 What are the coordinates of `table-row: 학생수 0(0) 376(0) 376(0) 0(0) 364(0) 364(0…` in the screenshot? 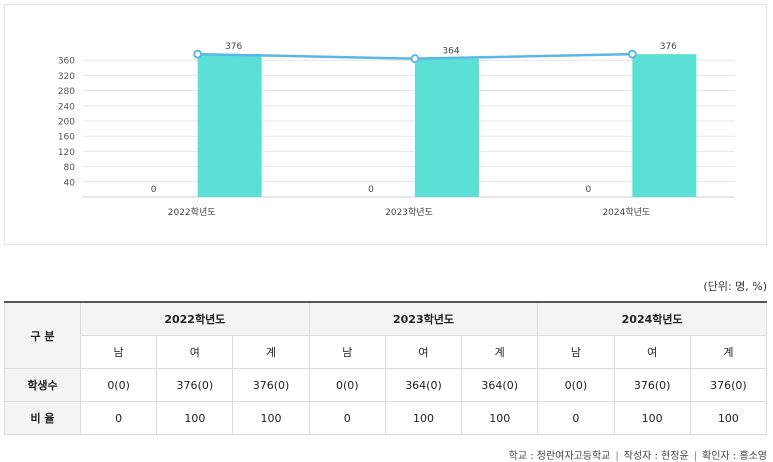 It's located at (386, 385).